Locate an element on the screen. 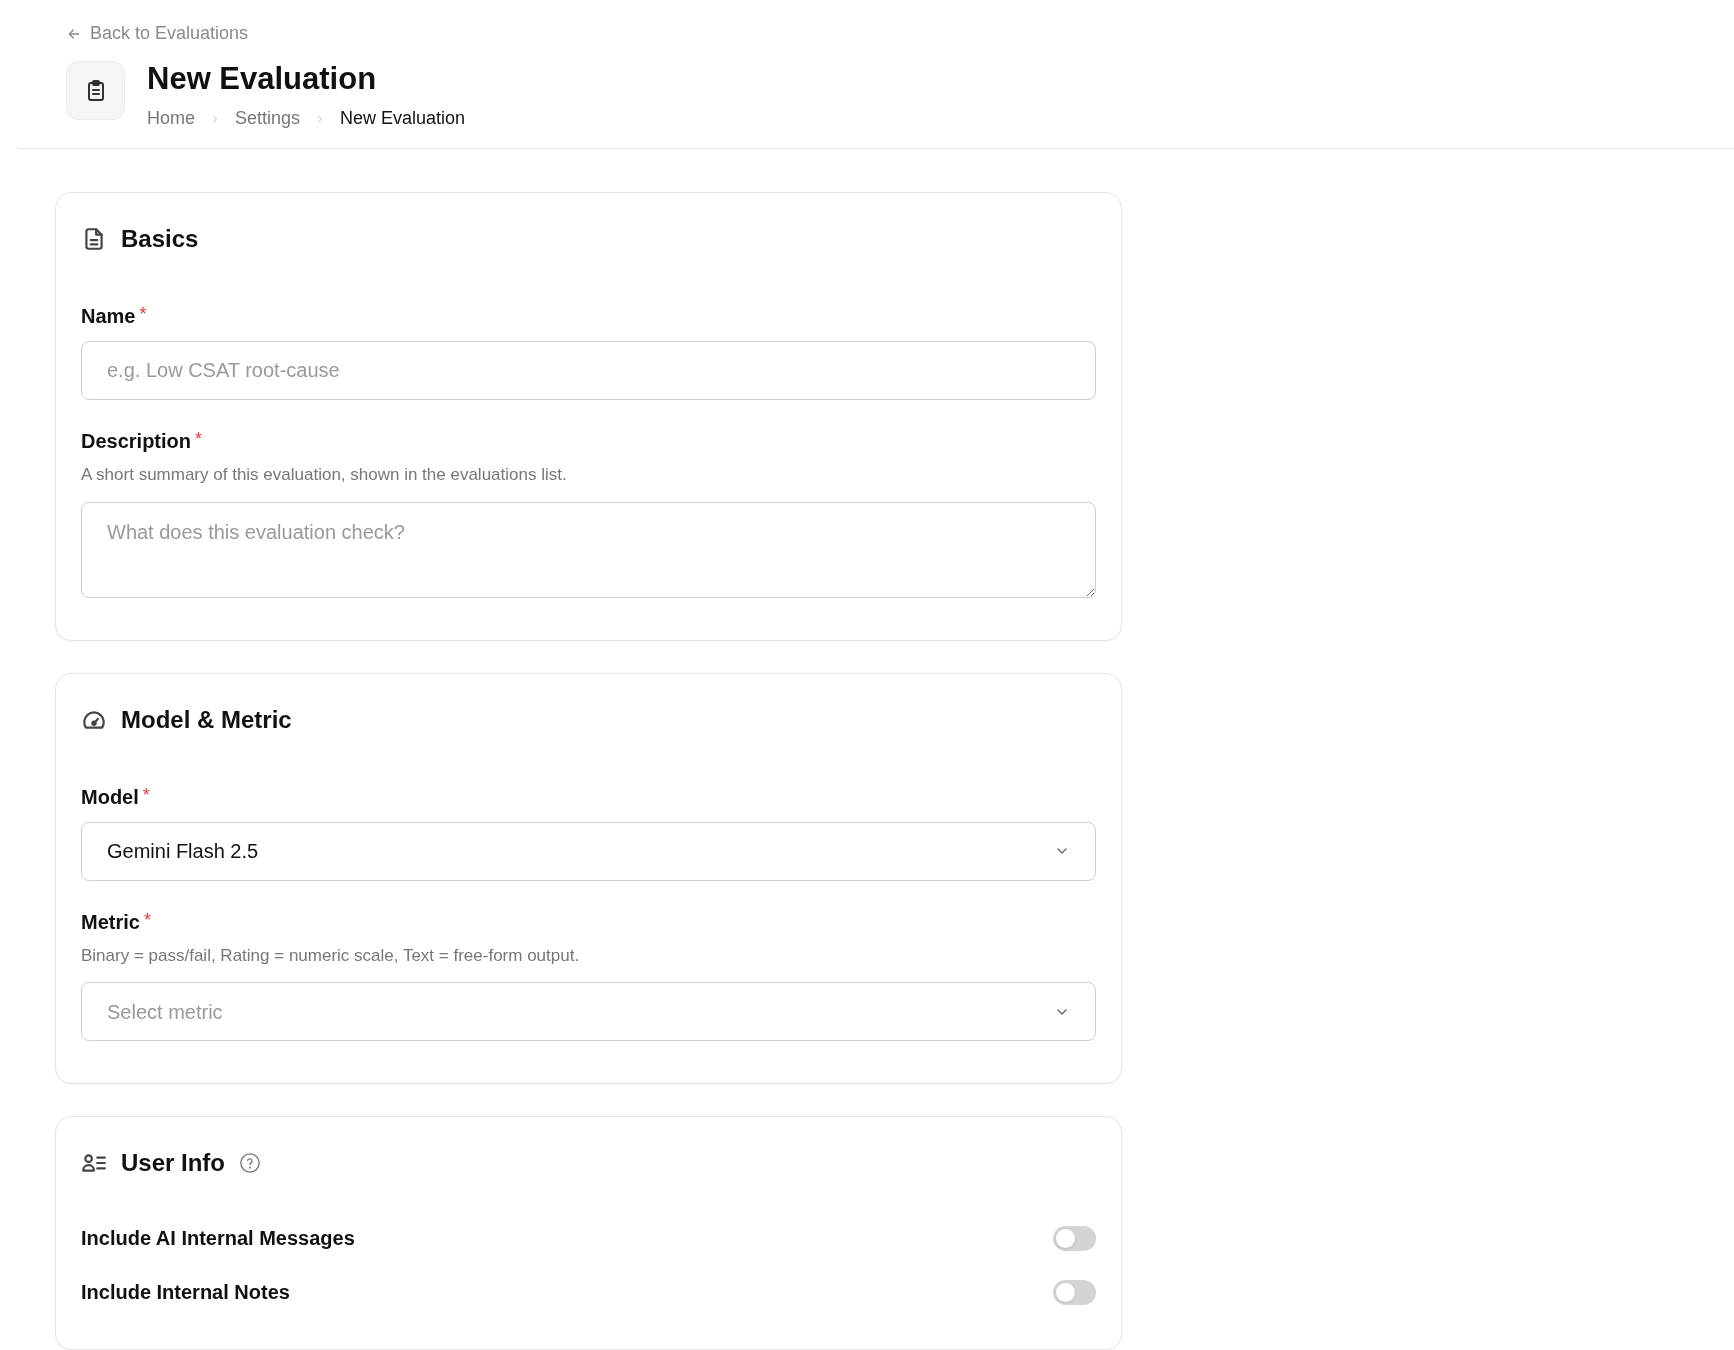 Image resolution: width=1734 pixels, height=1350 pixels. field-label: Model is located at coordinates (110, 797).